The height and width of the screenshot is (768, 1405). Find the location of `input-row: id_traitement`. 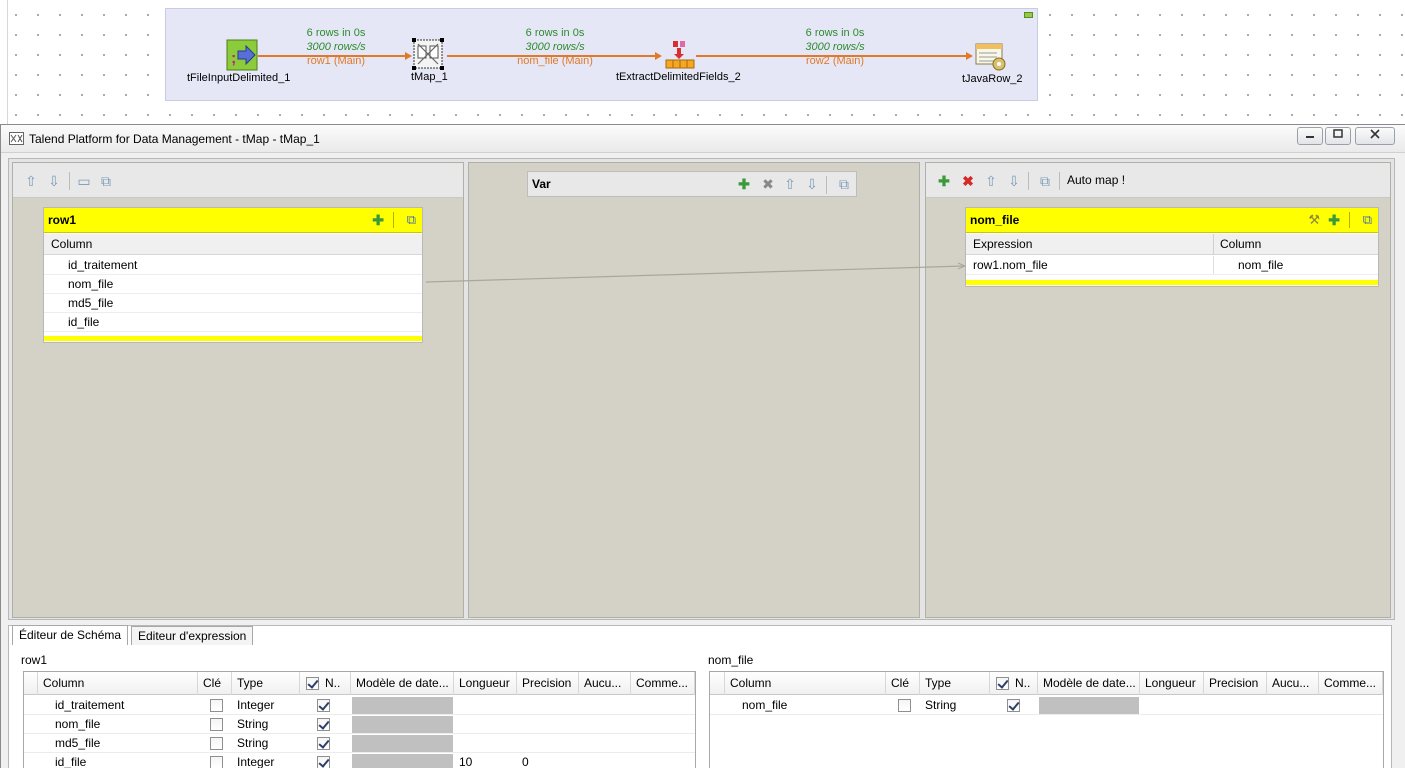

input-row: id_traitement is located at coordinates (233, 265).